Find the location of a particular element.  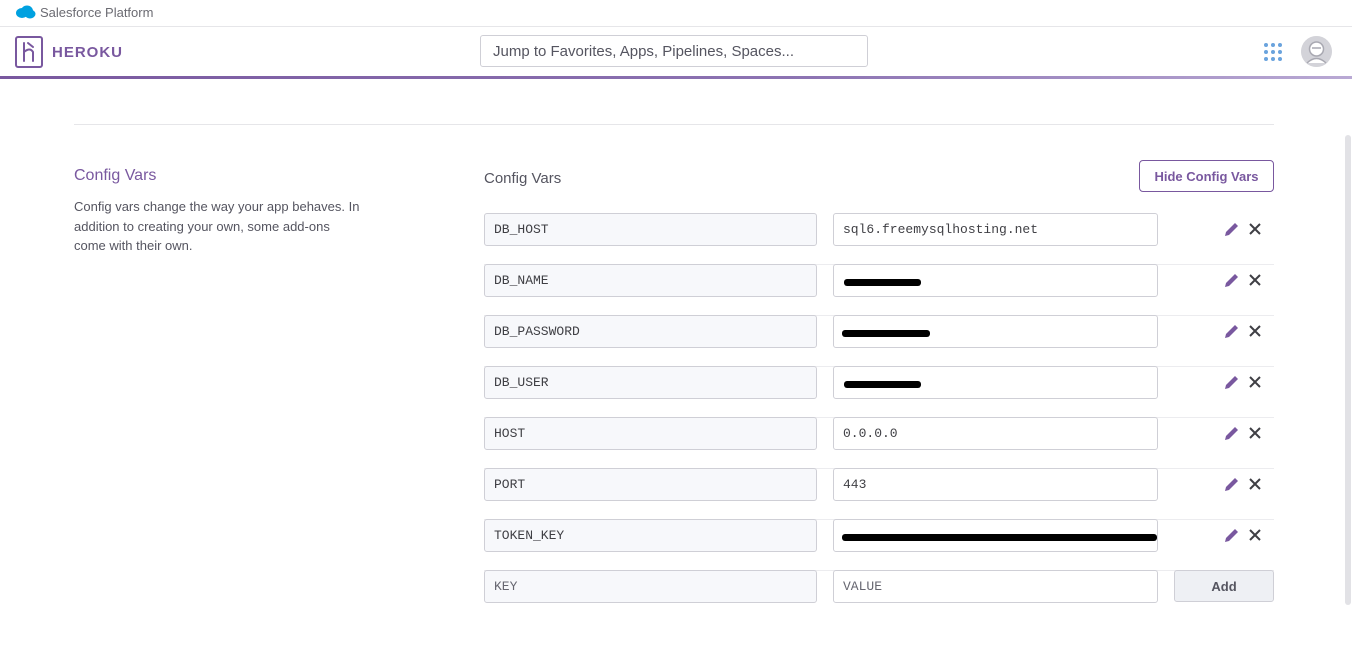

hide-config-vars-button: Hide Config Vars is located at coordinates (1206, 176).